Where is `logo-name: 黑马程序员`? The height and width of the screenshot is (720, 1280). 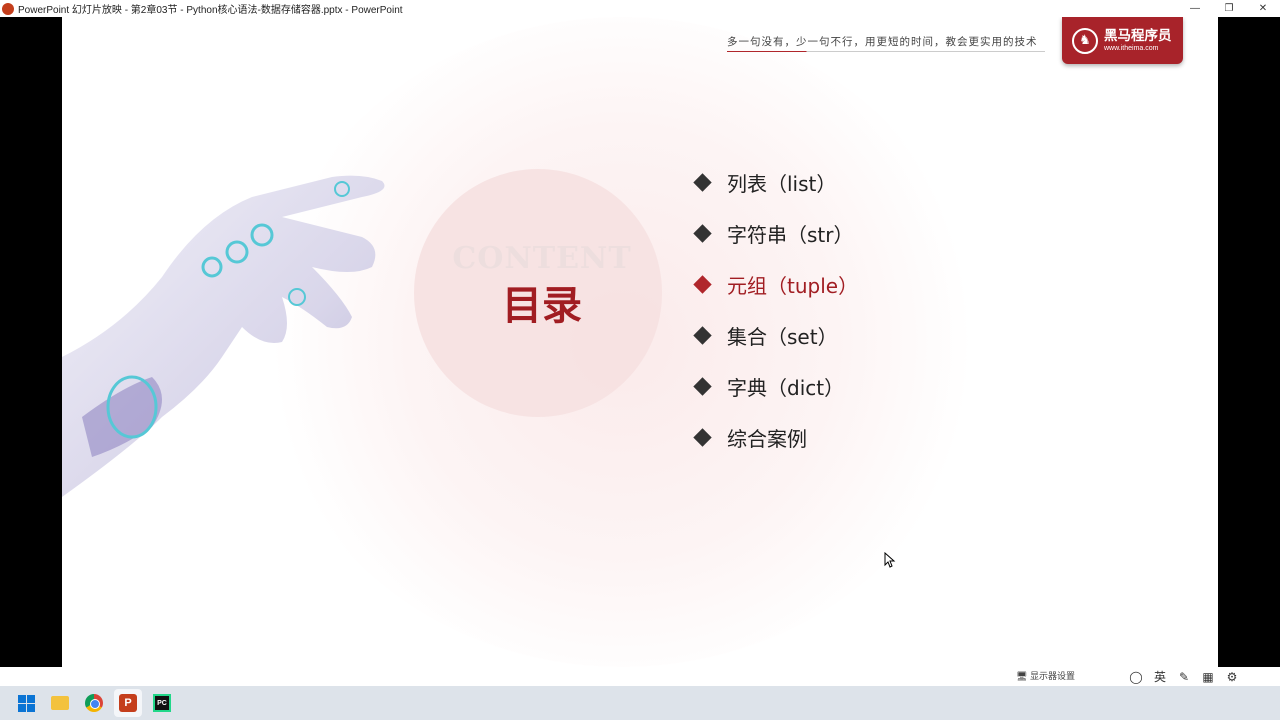
logo-name: 黑马程序员 is located at coordinates (1138, 35).